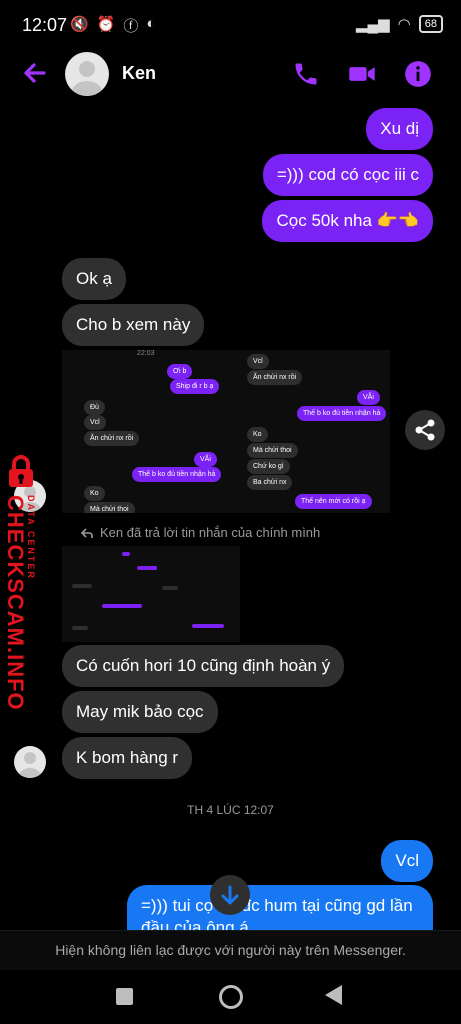 The image size is (461, 1024). What do you see at coordinates (347, 221) in the screenshot?
I see `sent-message: Cọc 50k nha 👉👈` at bounding box center [347, 221].